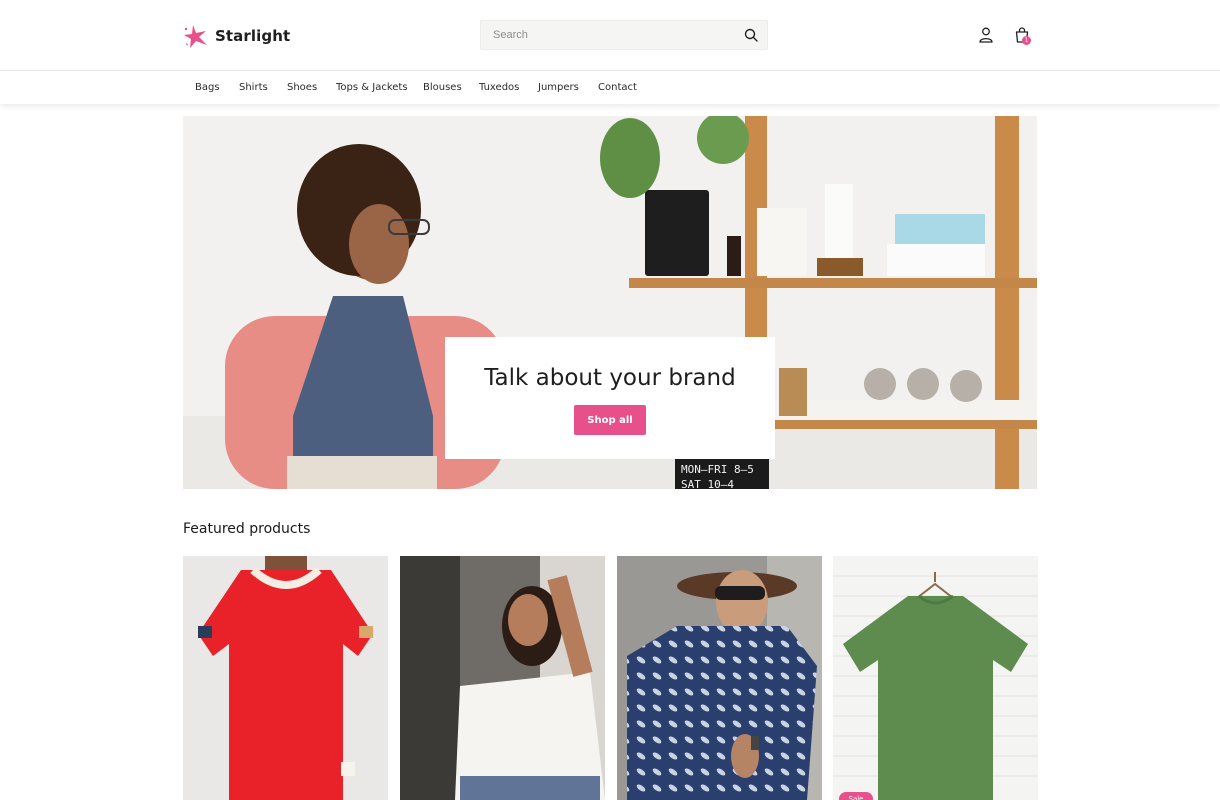  I want to click on shop-all-button: Shop all, so click(610, 420).